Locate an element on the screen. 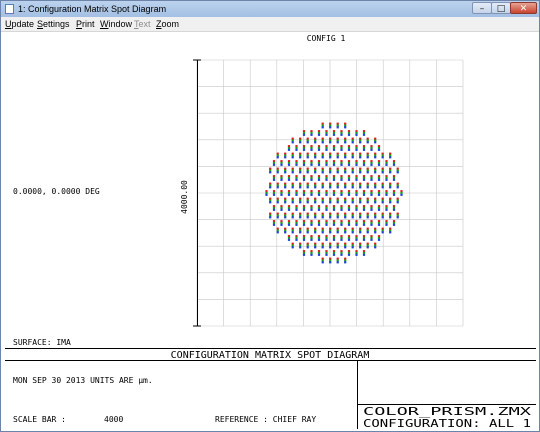 Image resolution: width=540 pixels, height=432 pixels. menu-label: pdate is located at coordinates (23, 24).